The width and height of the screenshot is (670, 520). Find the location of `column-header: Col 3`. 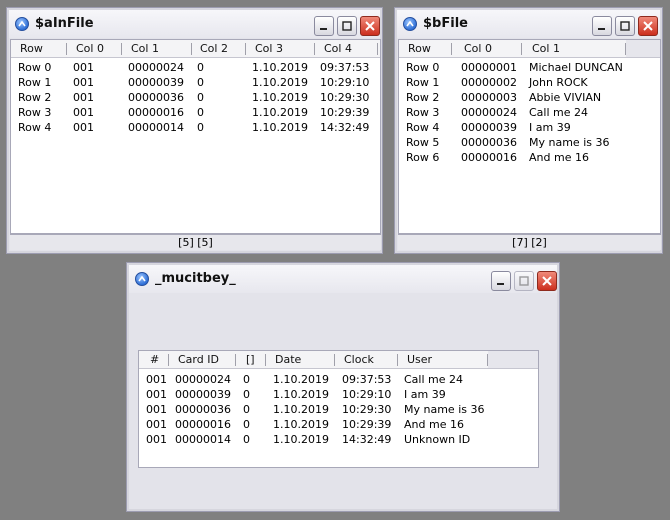

column-header: Col 3 is located at coordinates (269, 49).